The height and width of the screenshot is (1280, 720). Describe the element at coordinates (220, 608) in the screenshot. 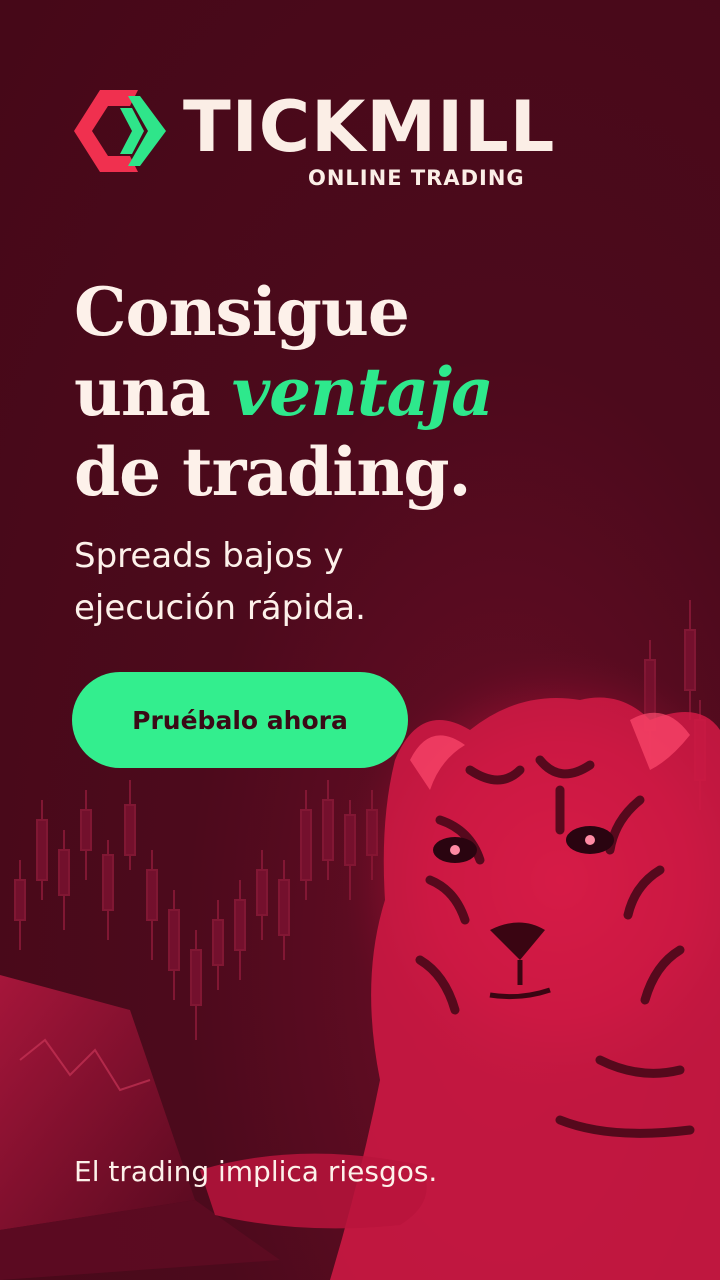

I see `subheadline-line-2: ejecución rápida.` at that location.